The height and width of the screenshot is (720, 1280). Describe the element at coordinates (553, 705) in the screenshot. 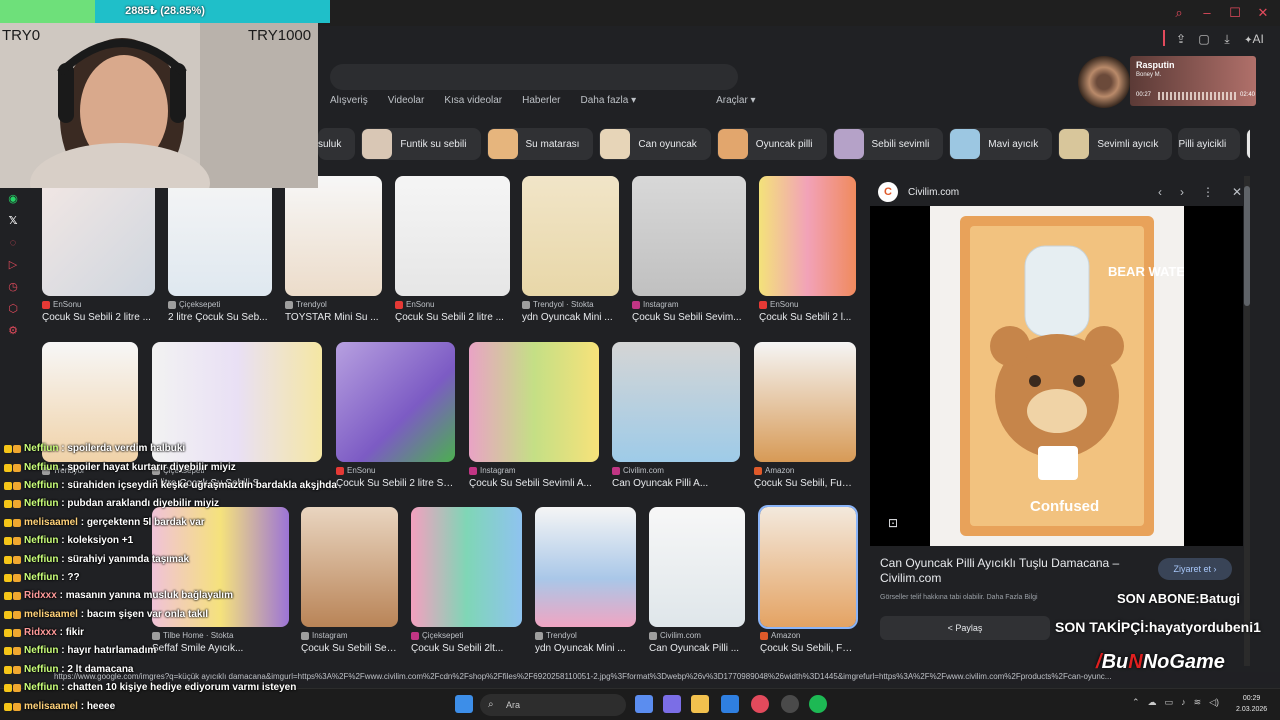

I see `taskbar-search: ⌕ Ara` at that location.